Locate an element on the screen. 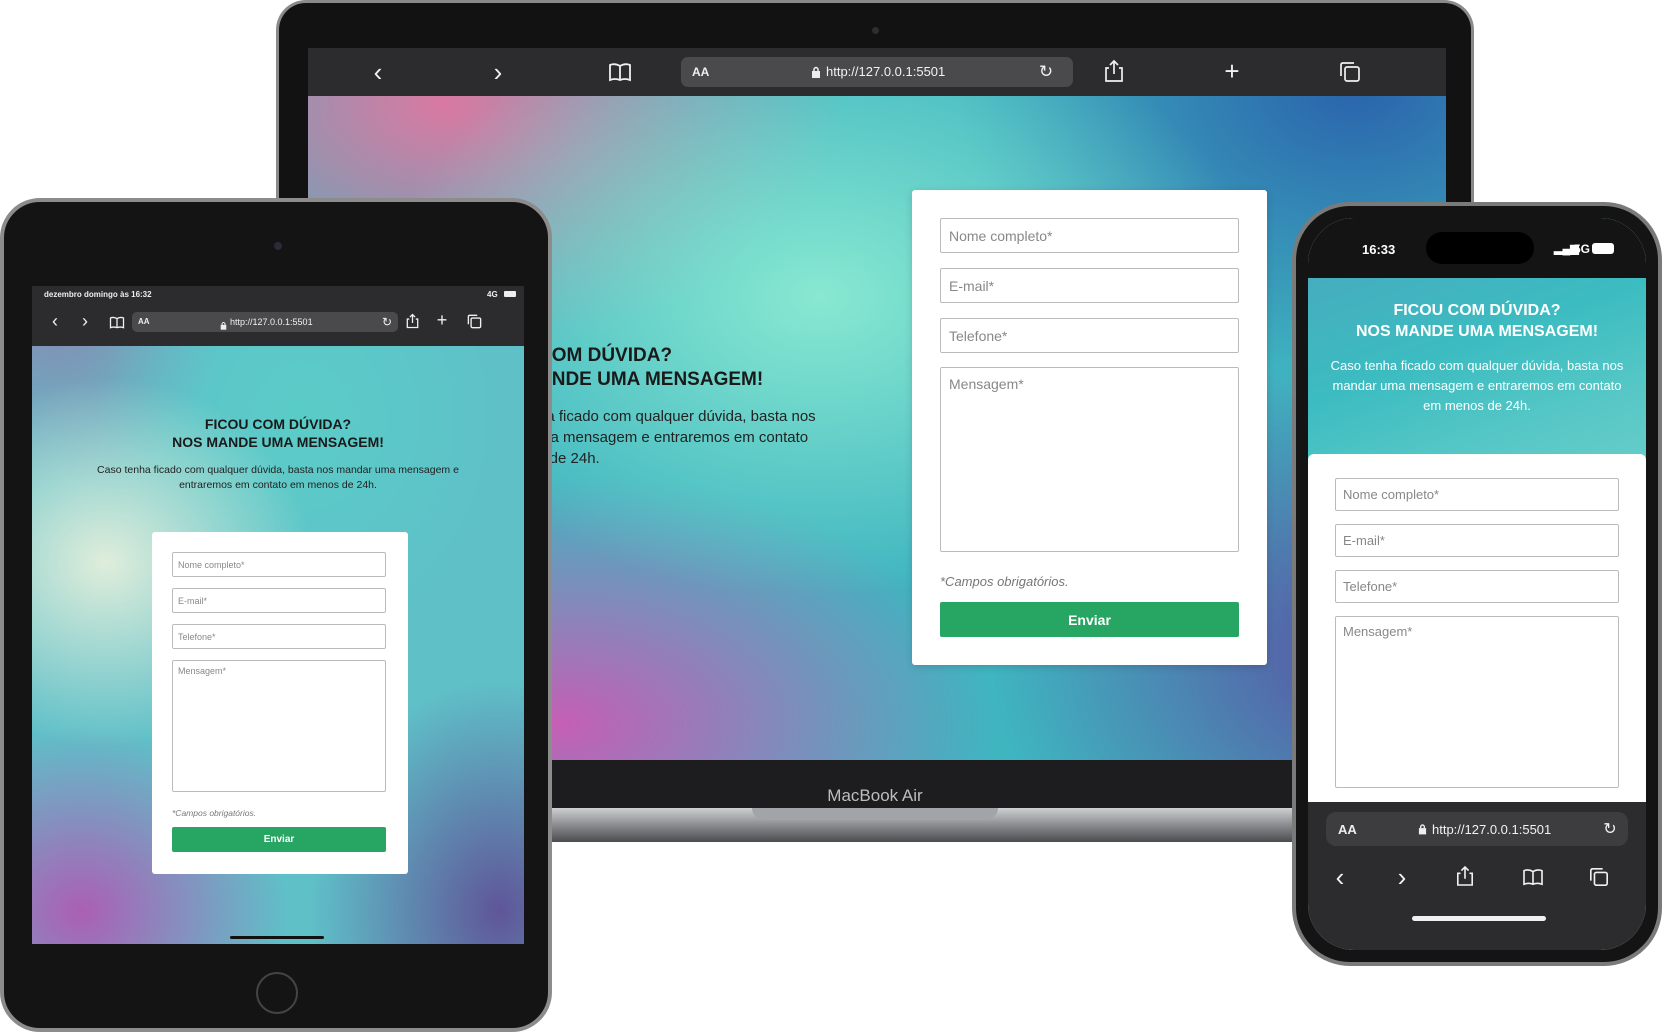 The image size is (1666, 1032). phone-desc-line3: em menos de 24h. is located at coordinates (1477, 405).